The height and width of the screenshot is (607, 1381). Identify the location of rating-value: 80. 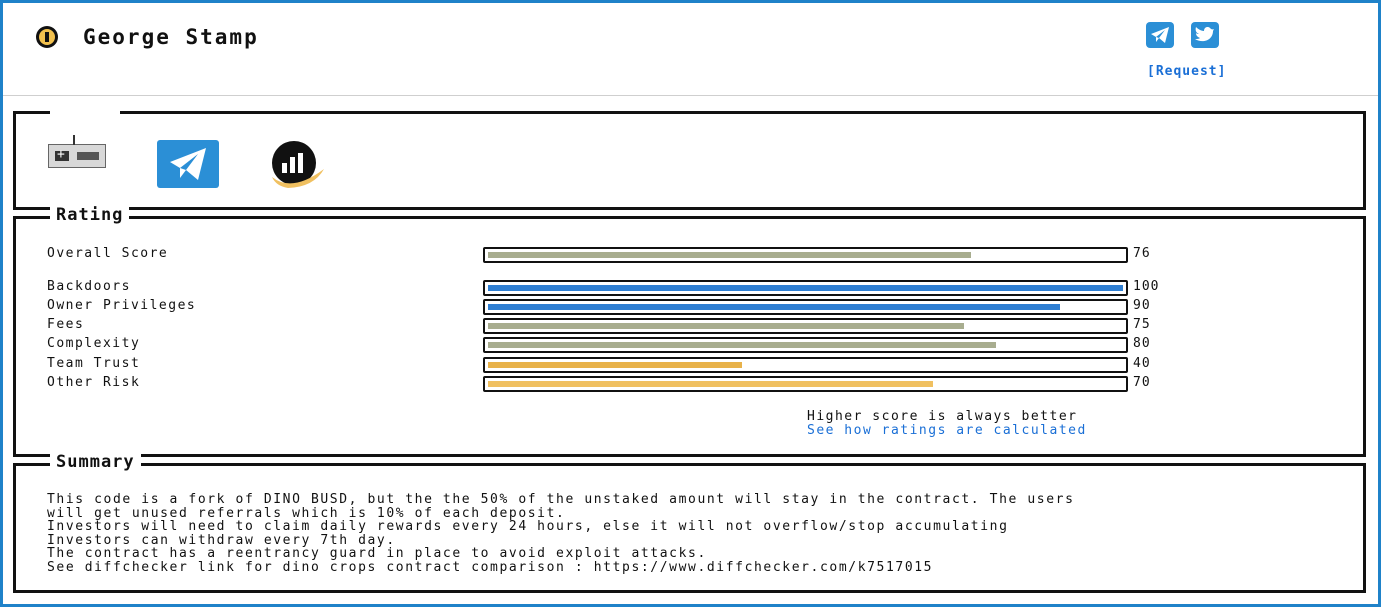
(1142, 343).